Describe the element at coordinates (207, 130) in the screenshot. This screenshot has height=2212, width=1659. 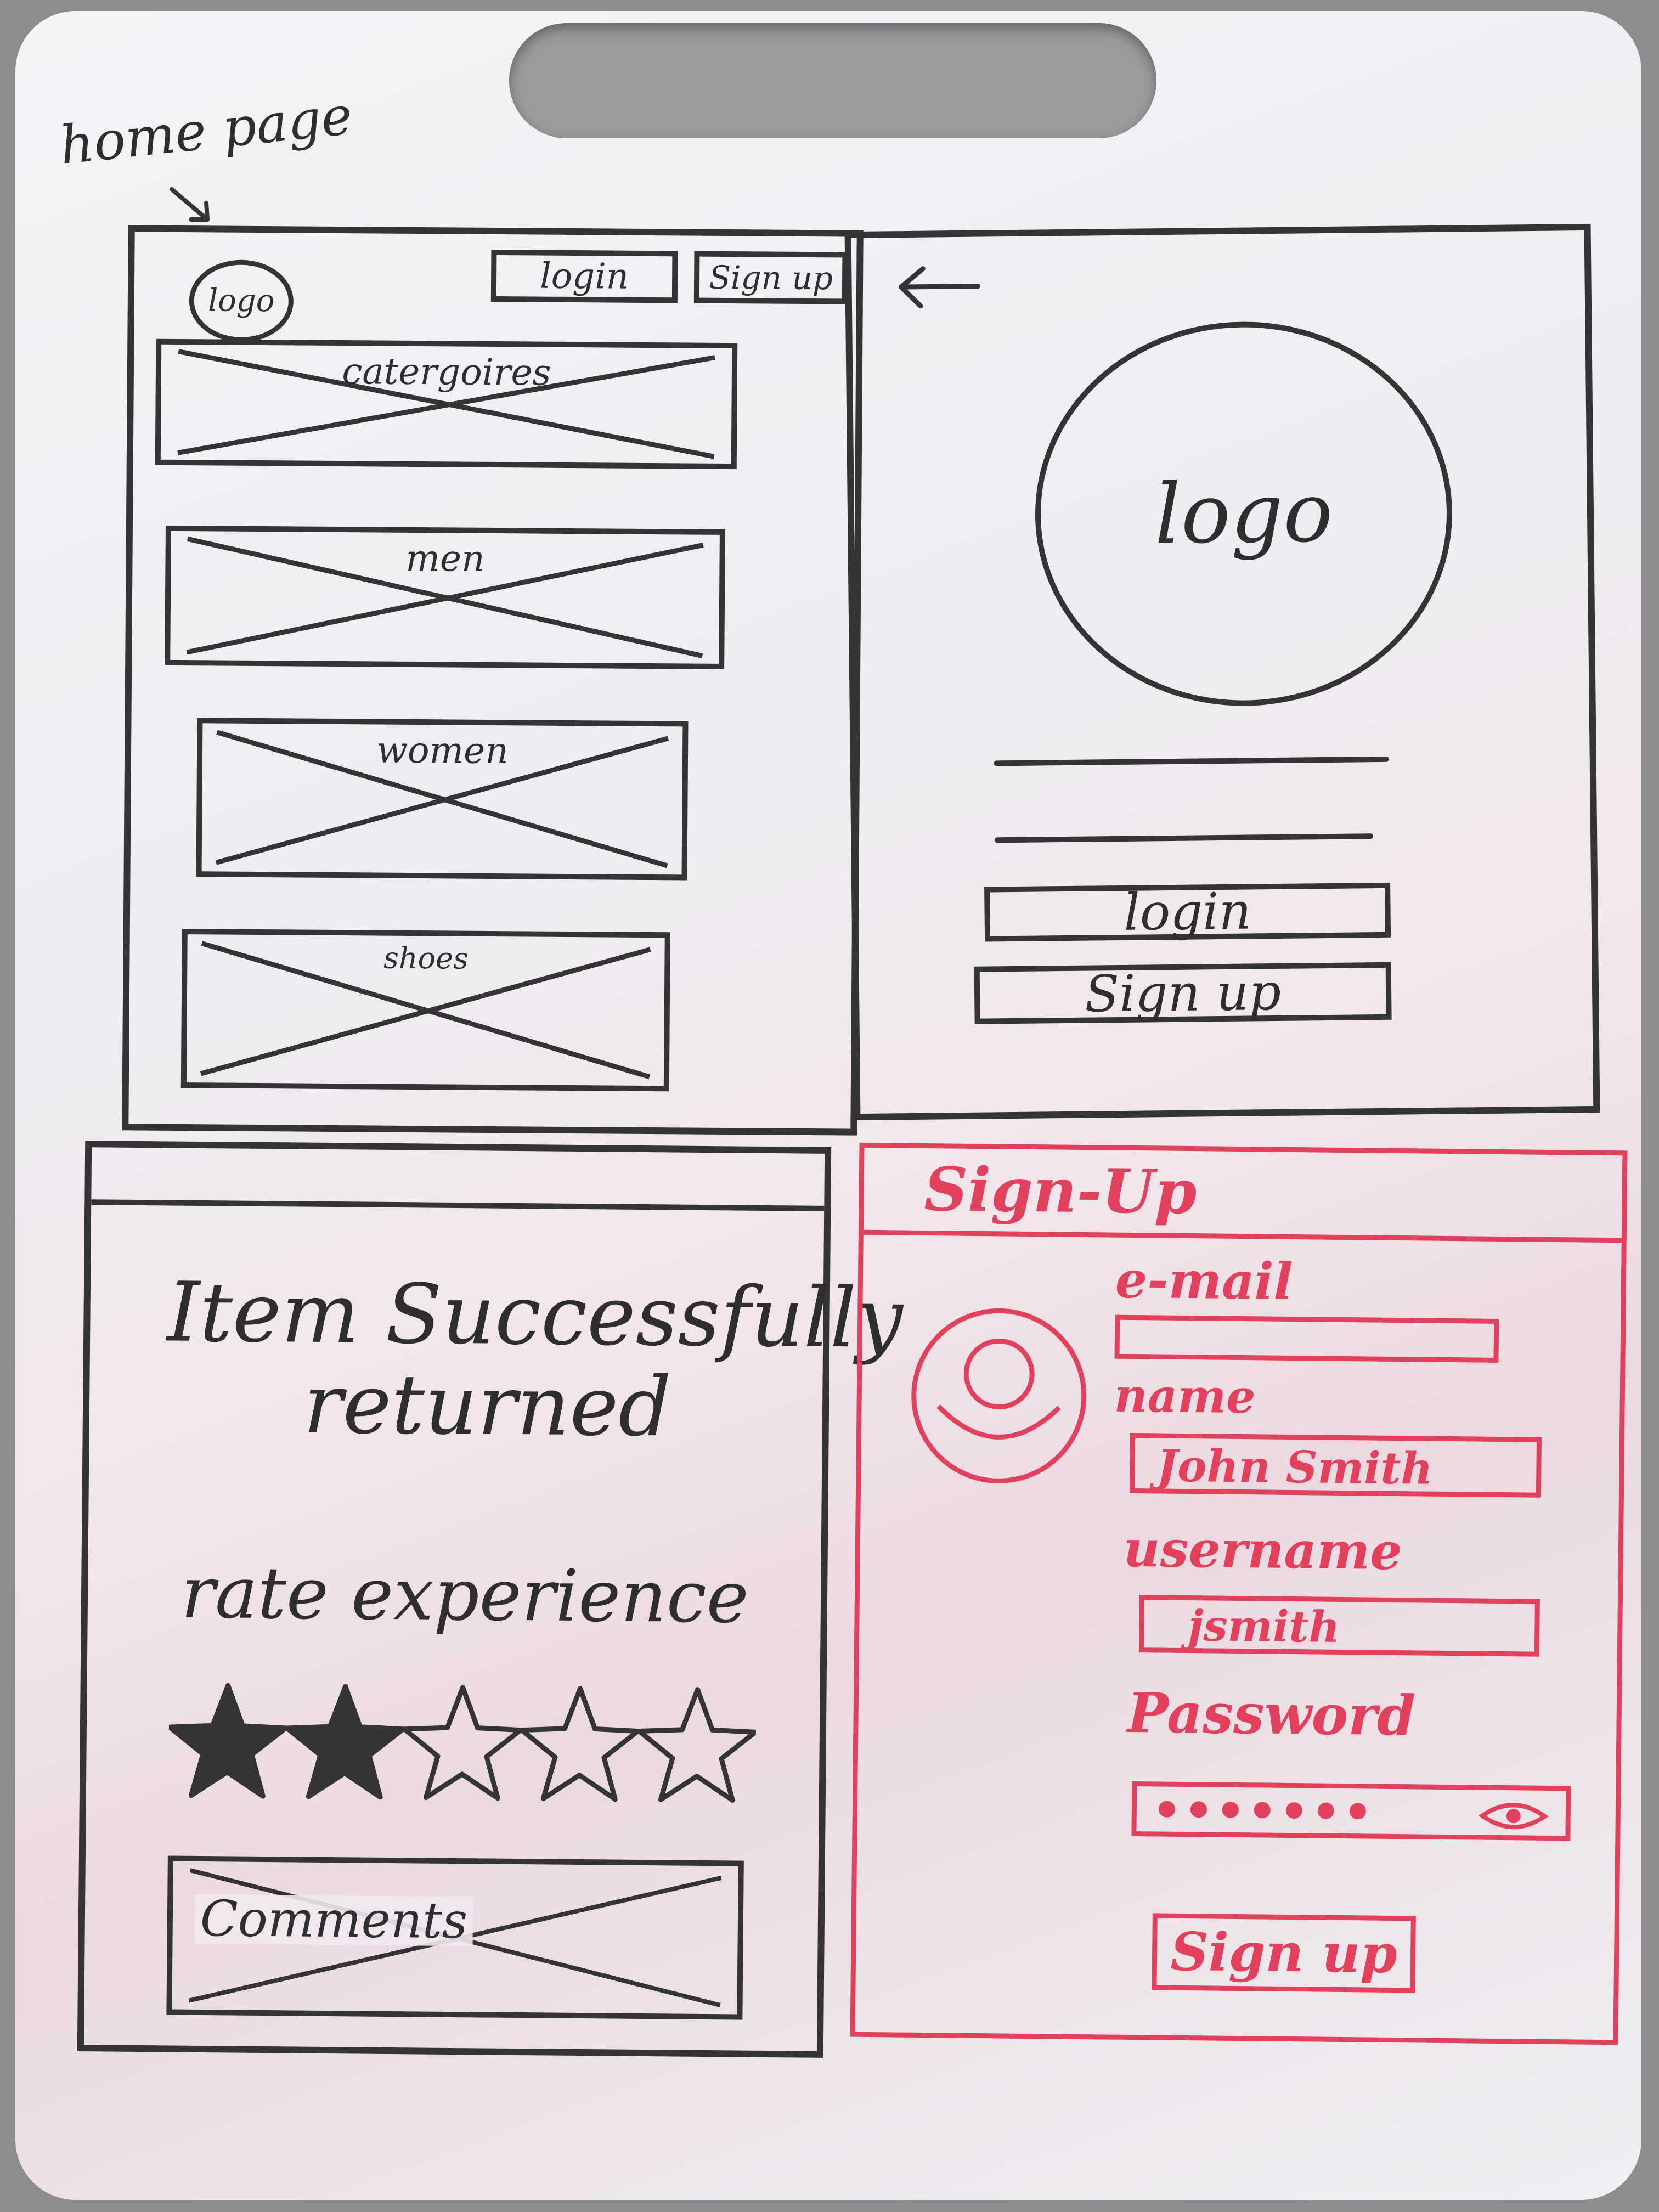
I see `home-page-annotation: home page` at that location.